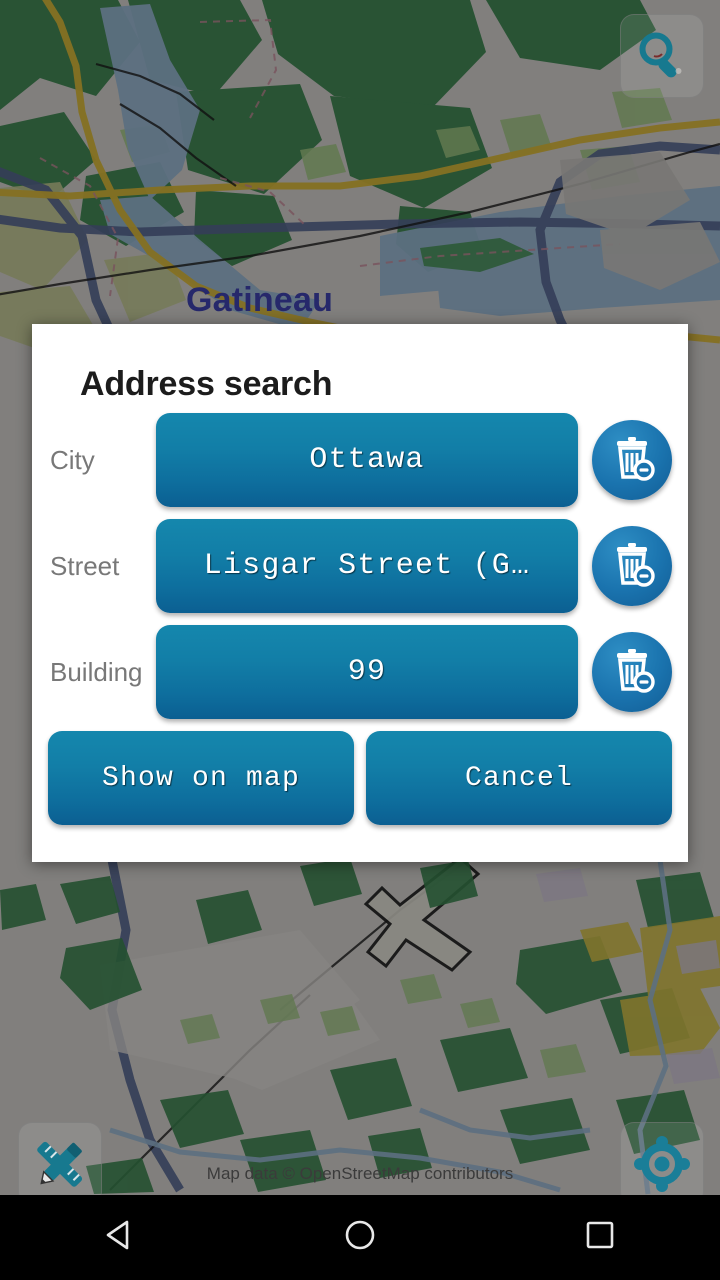 This screenshot has height=1280, width=720. I want to click on ruler-pencil-icon, so click(60, 1164).